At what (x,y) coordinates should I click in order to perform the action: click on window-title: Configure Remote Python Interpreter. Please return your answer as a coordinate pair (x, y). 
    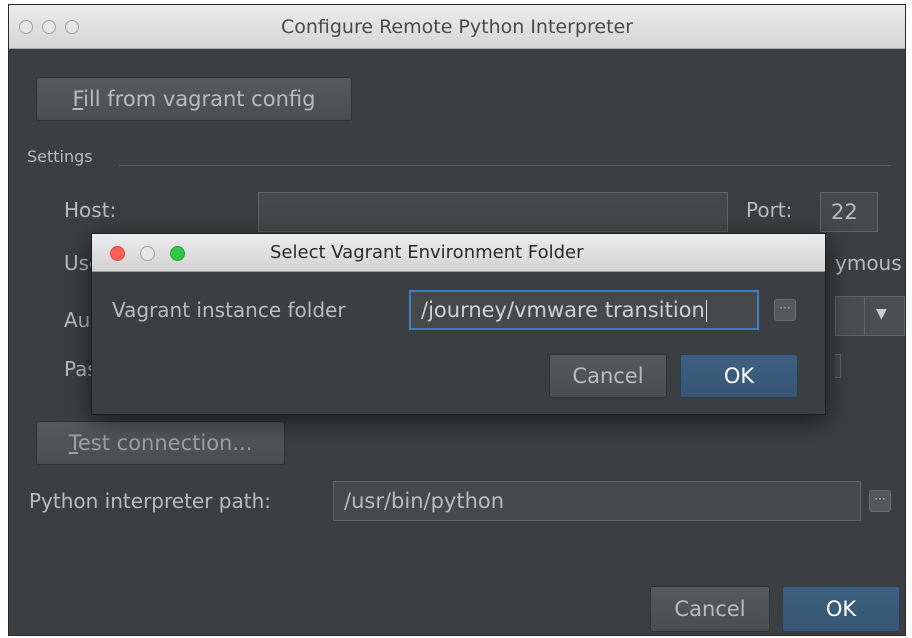
    Looking at the image, I should click on (457, 27).